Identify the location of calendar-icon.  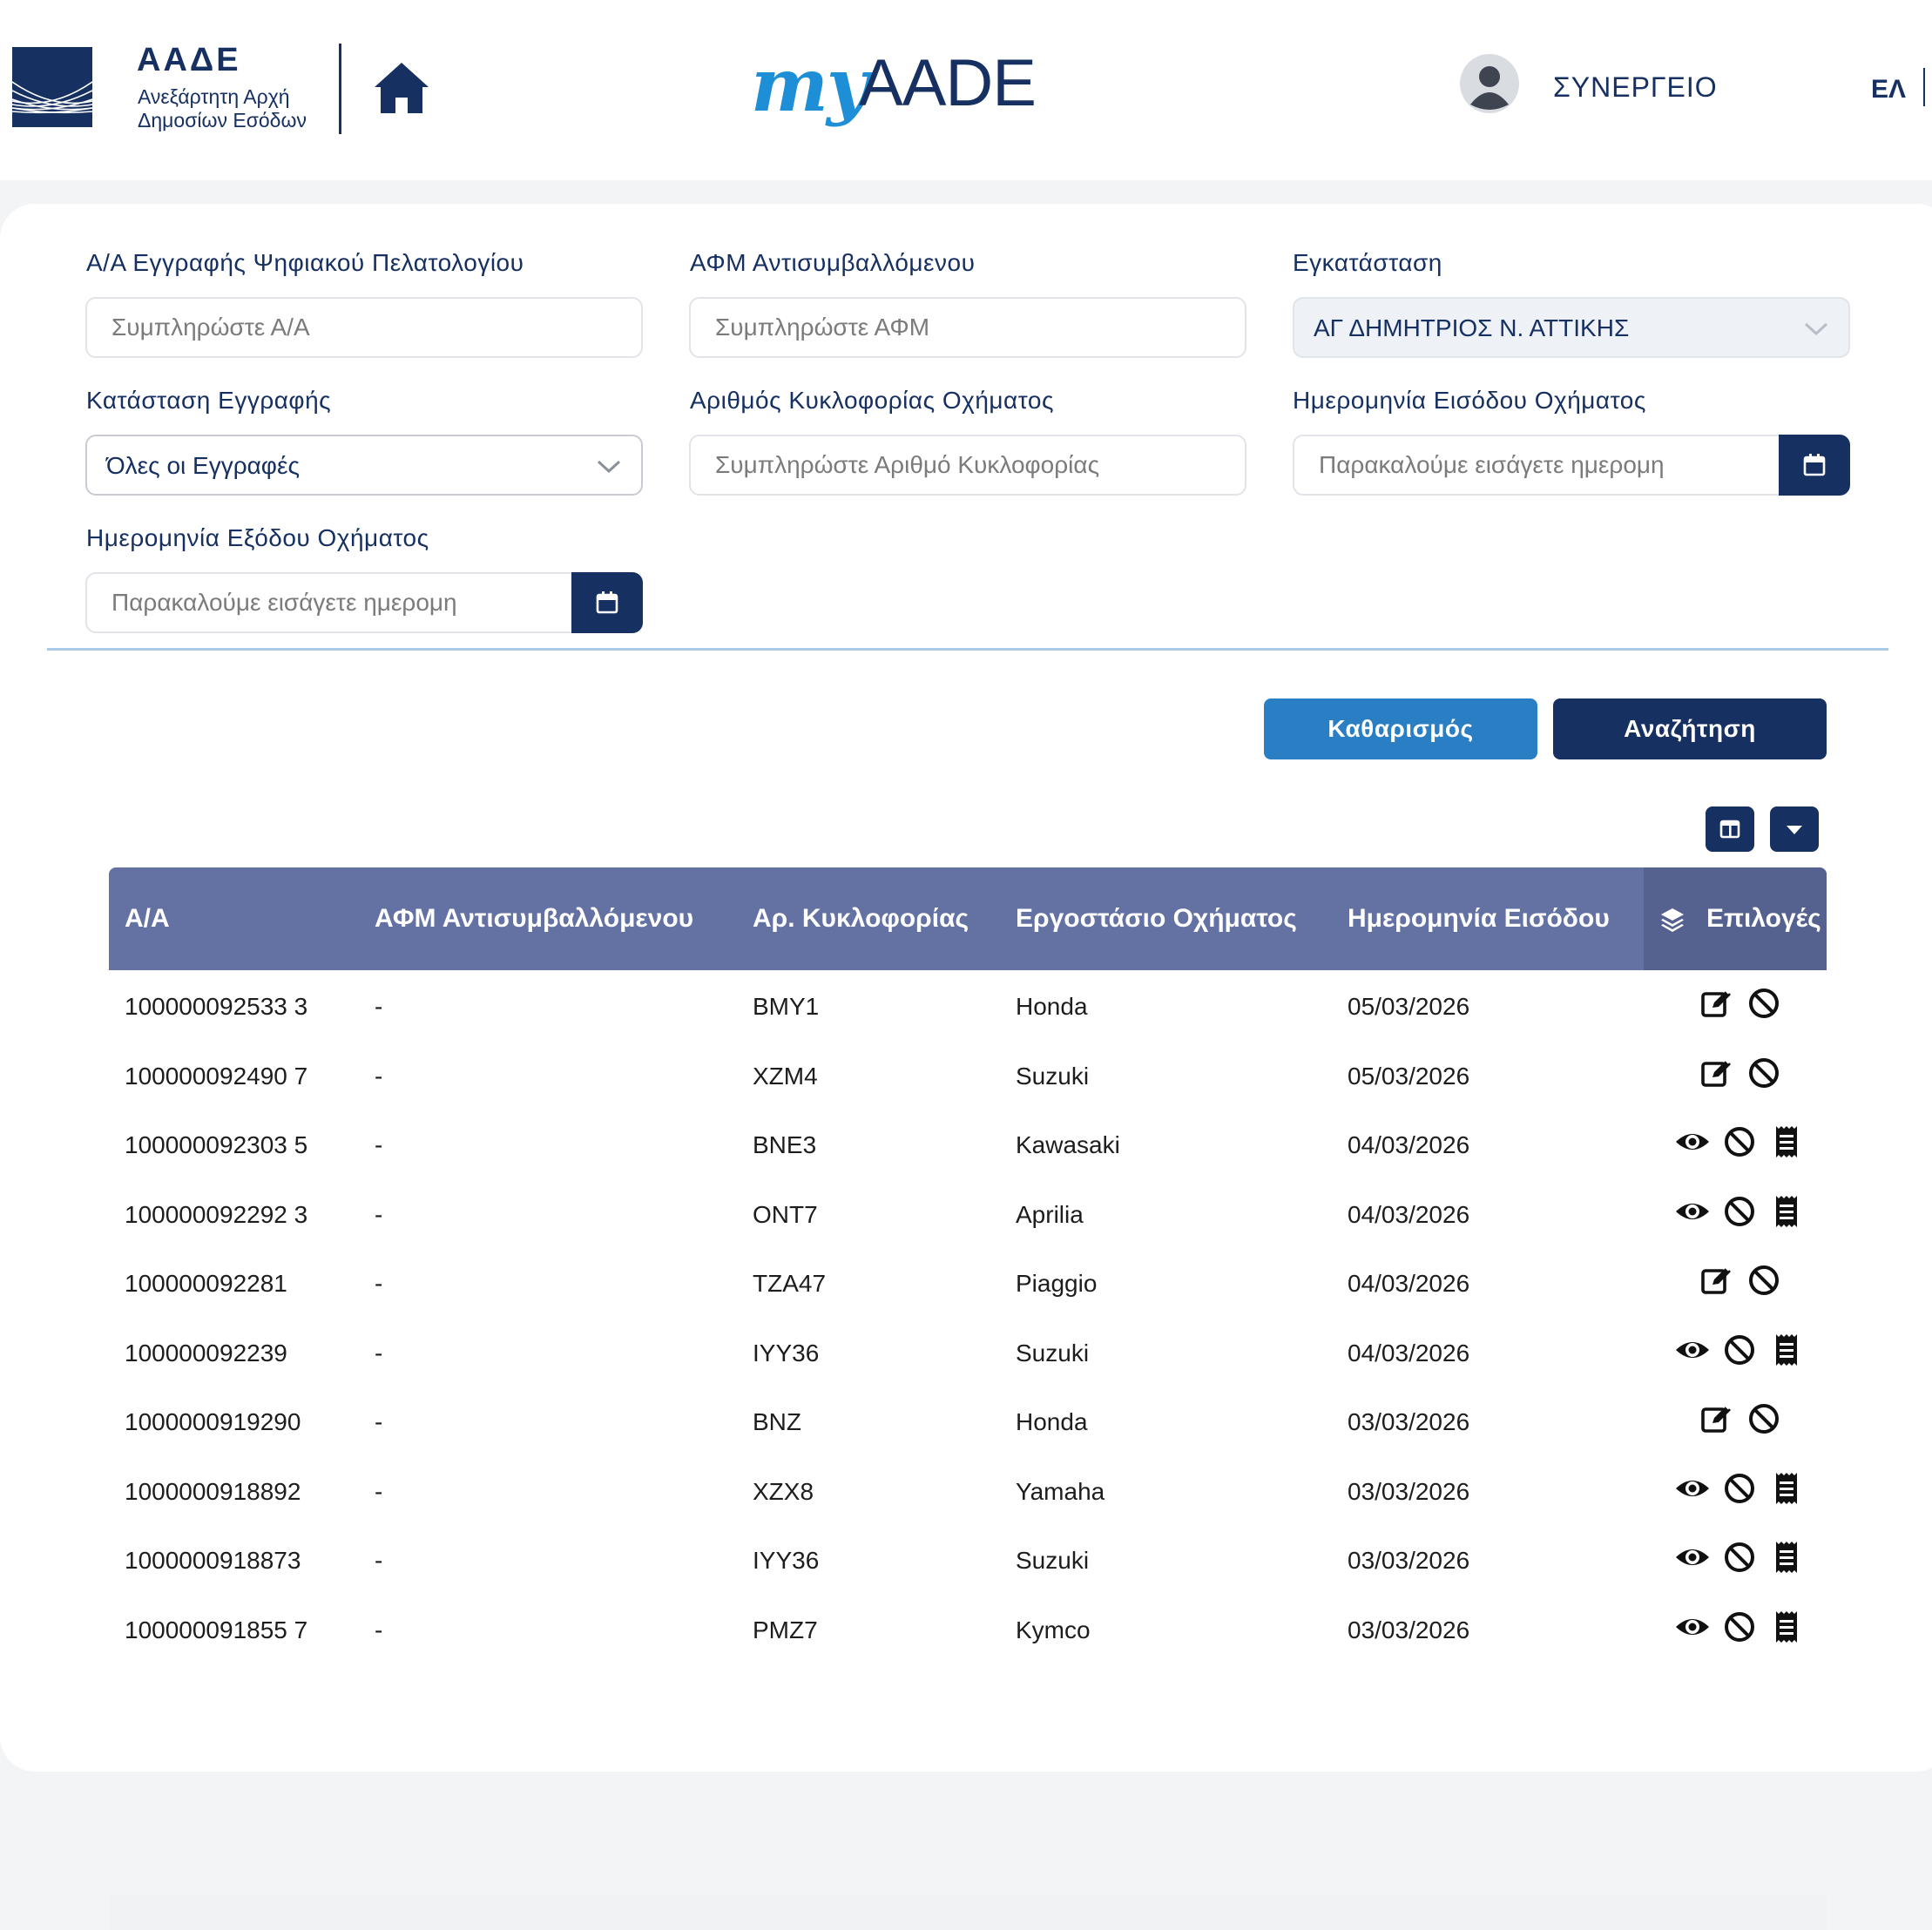
(1815, 465).